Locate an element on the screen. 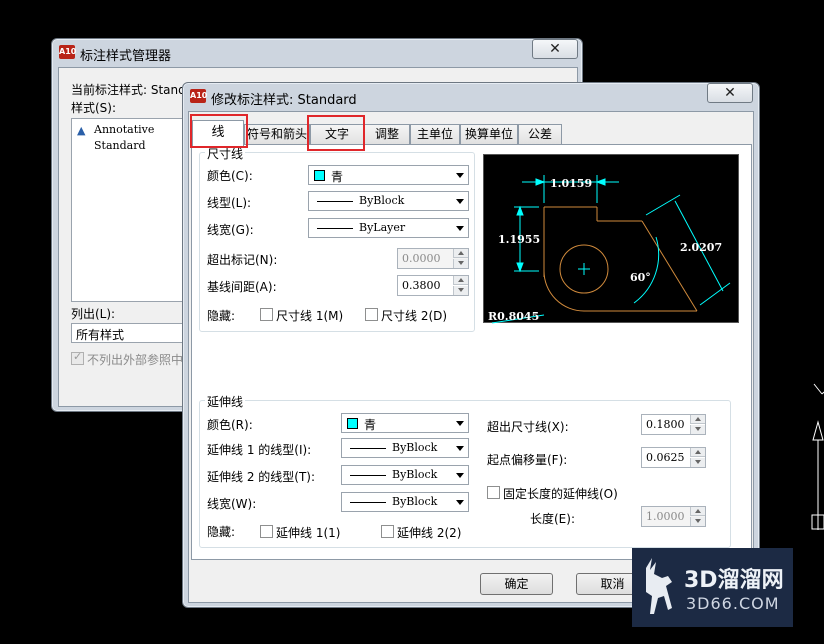 Image resolution: width=824 pixels, height=644 pixels. suppress-dimline-1-checkbox is located at coordinates (266, 314).